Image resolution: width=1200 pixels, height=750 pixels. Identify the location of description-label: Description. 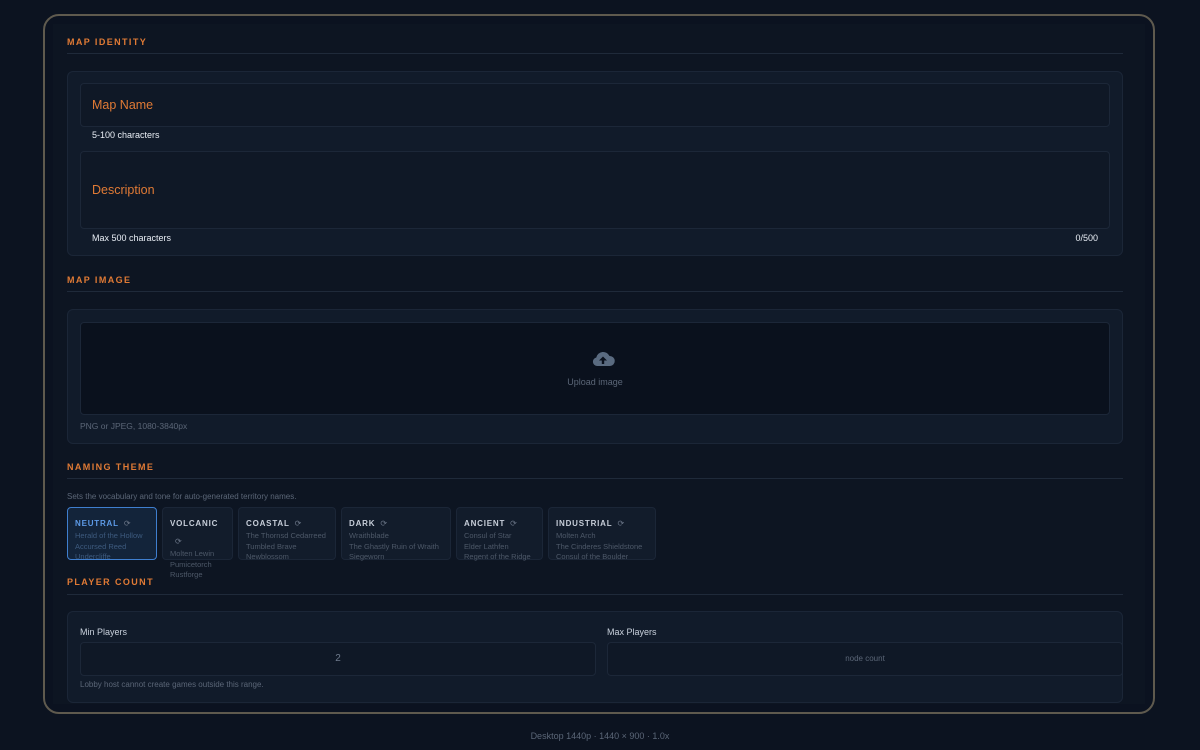
(123, 190).